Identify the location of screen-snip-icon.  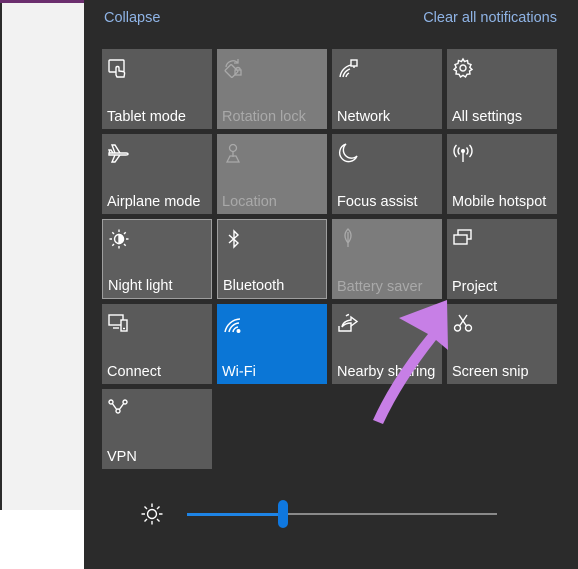
(463, 323).